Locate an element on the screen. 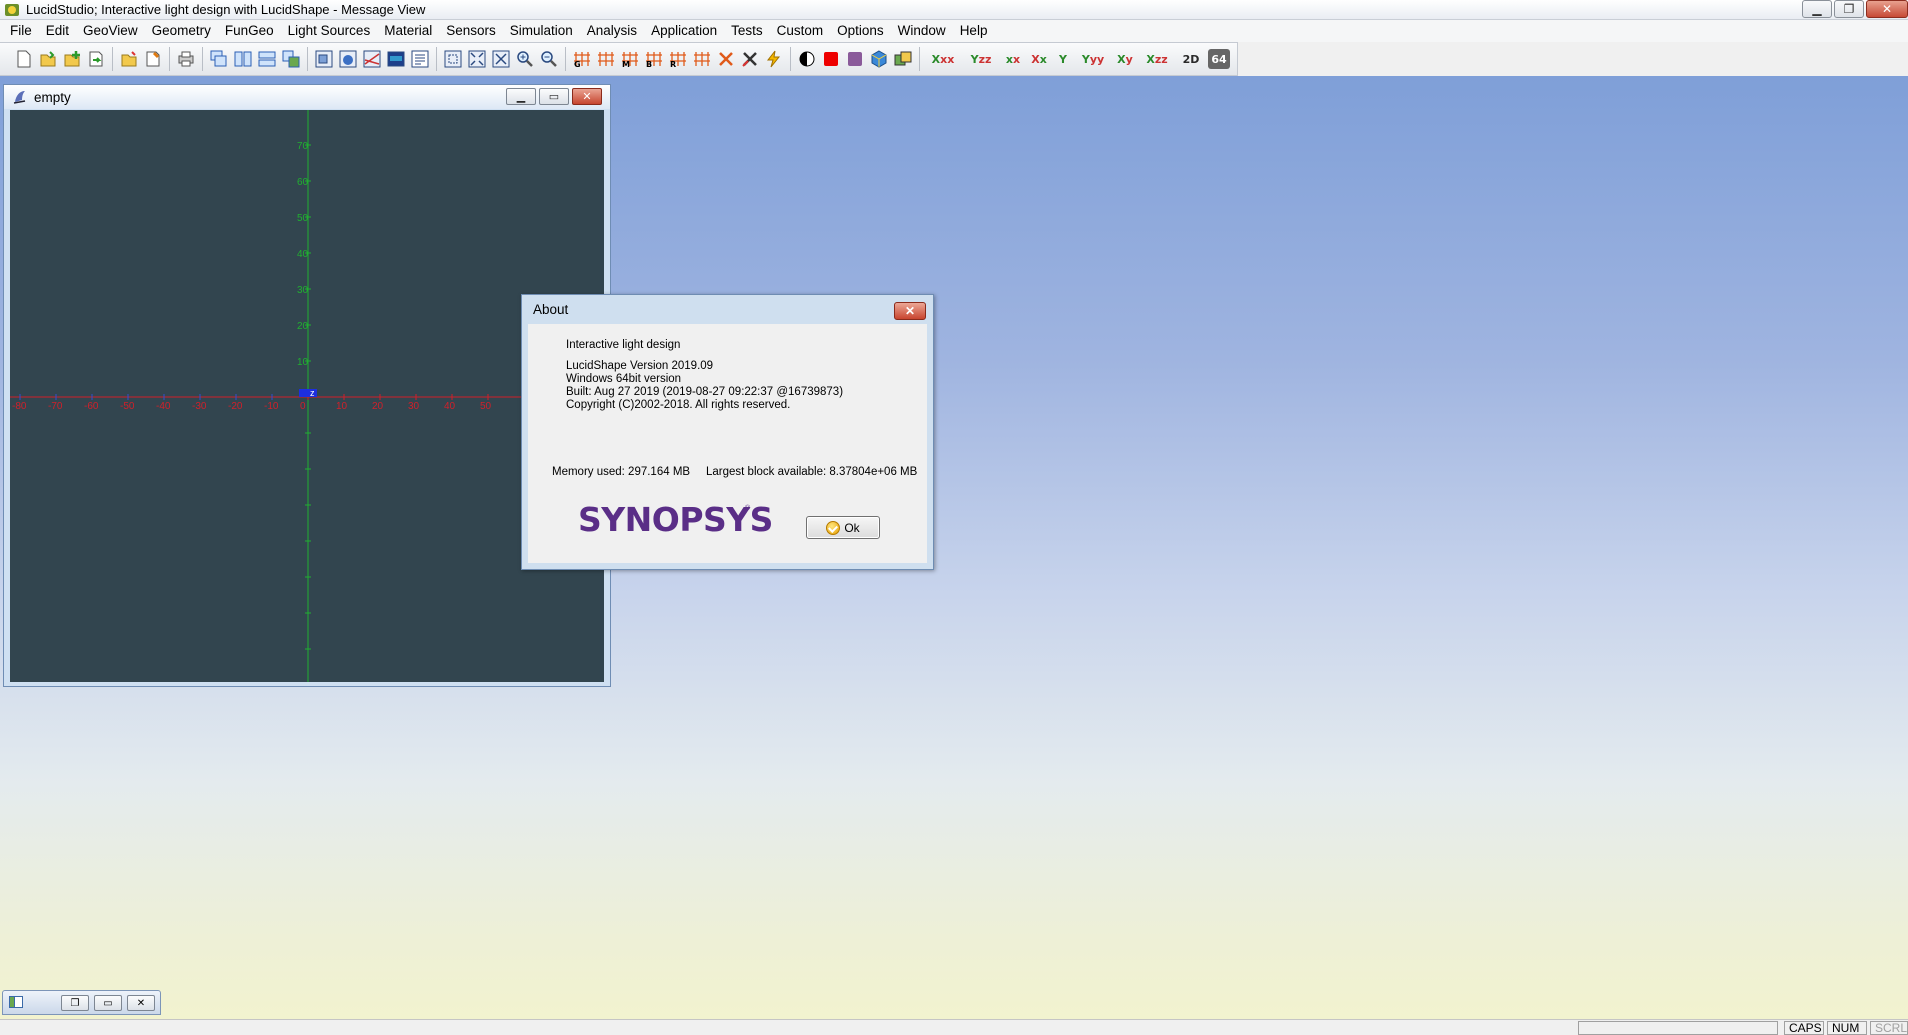 The height and width of the screenshot is (1035, 1908). add-geometry-icon is located at coordinates (72, 59).